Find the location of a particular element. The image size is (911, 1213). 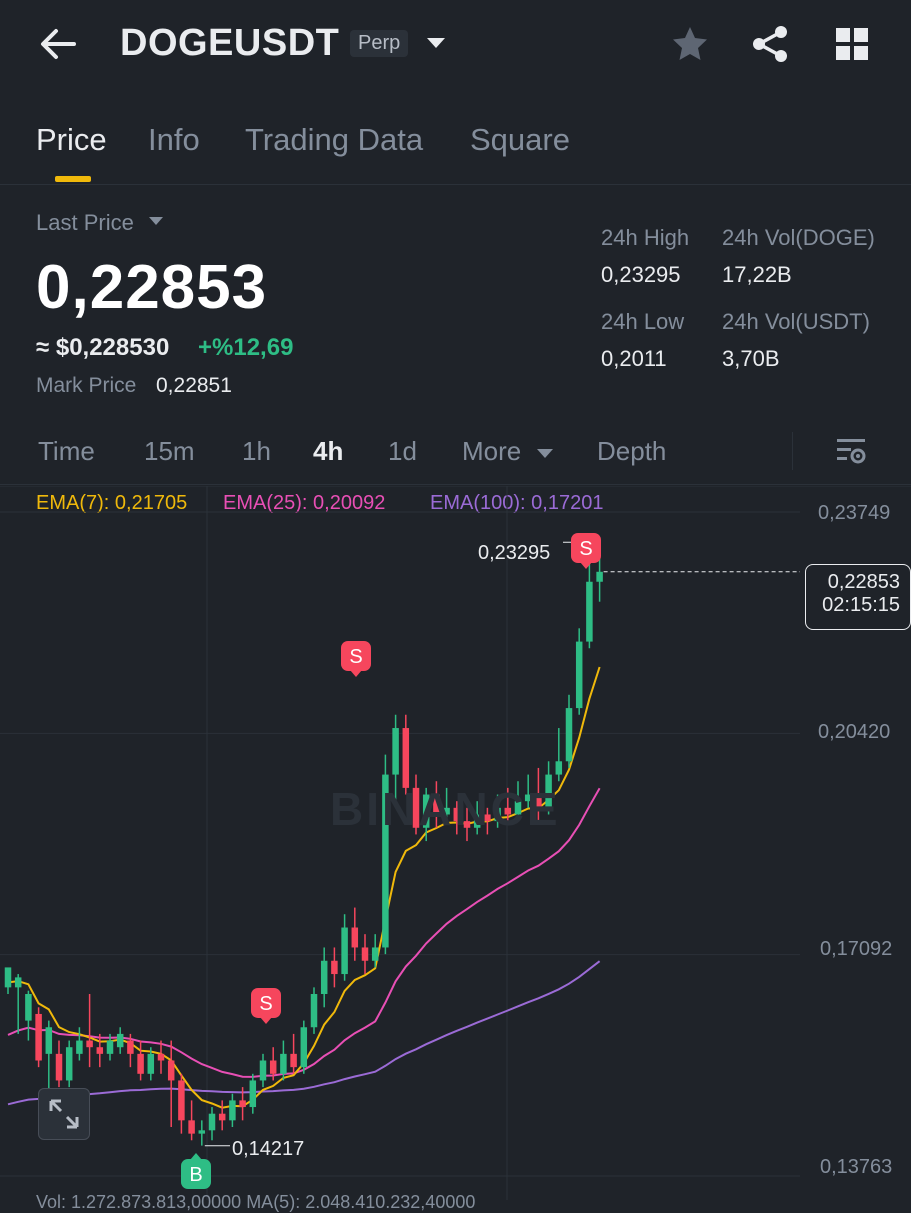

interval-1d: 1d is located at coordinates (402, 451).